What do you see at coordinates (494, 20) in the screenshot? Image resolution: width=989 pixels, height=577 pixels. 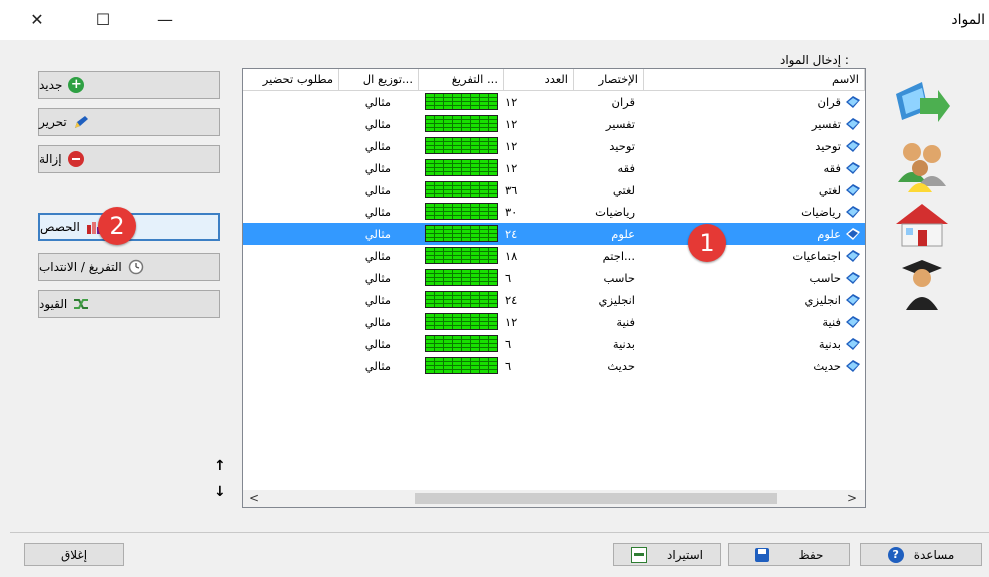 I see `title-bar: ✕ ☐ — المواد` at bounding box center [494, 20].